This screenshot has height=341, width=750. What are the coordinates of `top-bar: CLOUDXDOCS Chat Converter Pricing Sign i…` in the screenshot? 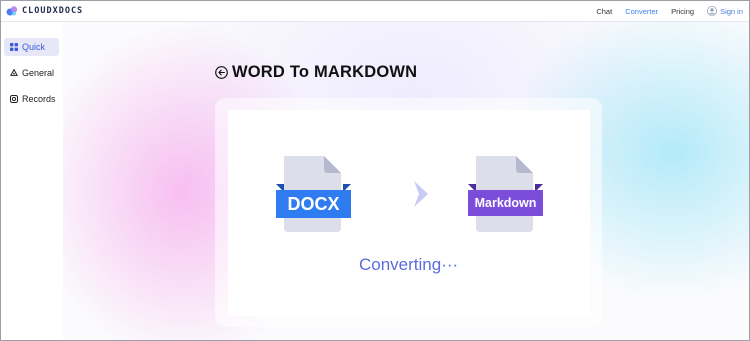 It's located at (375, 11).